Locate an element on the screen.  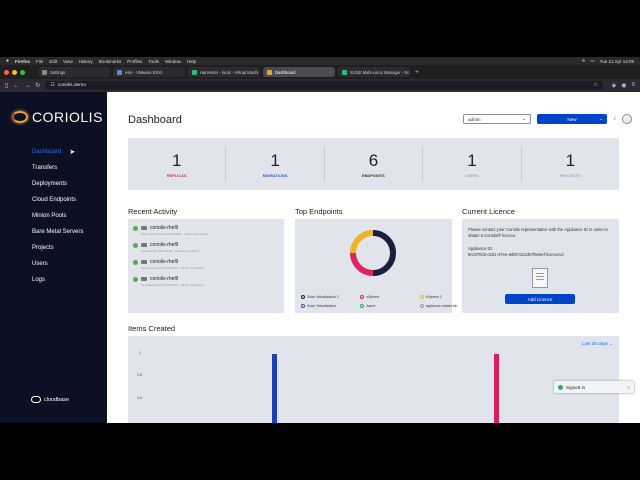
menu-help: Help is located at coordinates (191, 61).